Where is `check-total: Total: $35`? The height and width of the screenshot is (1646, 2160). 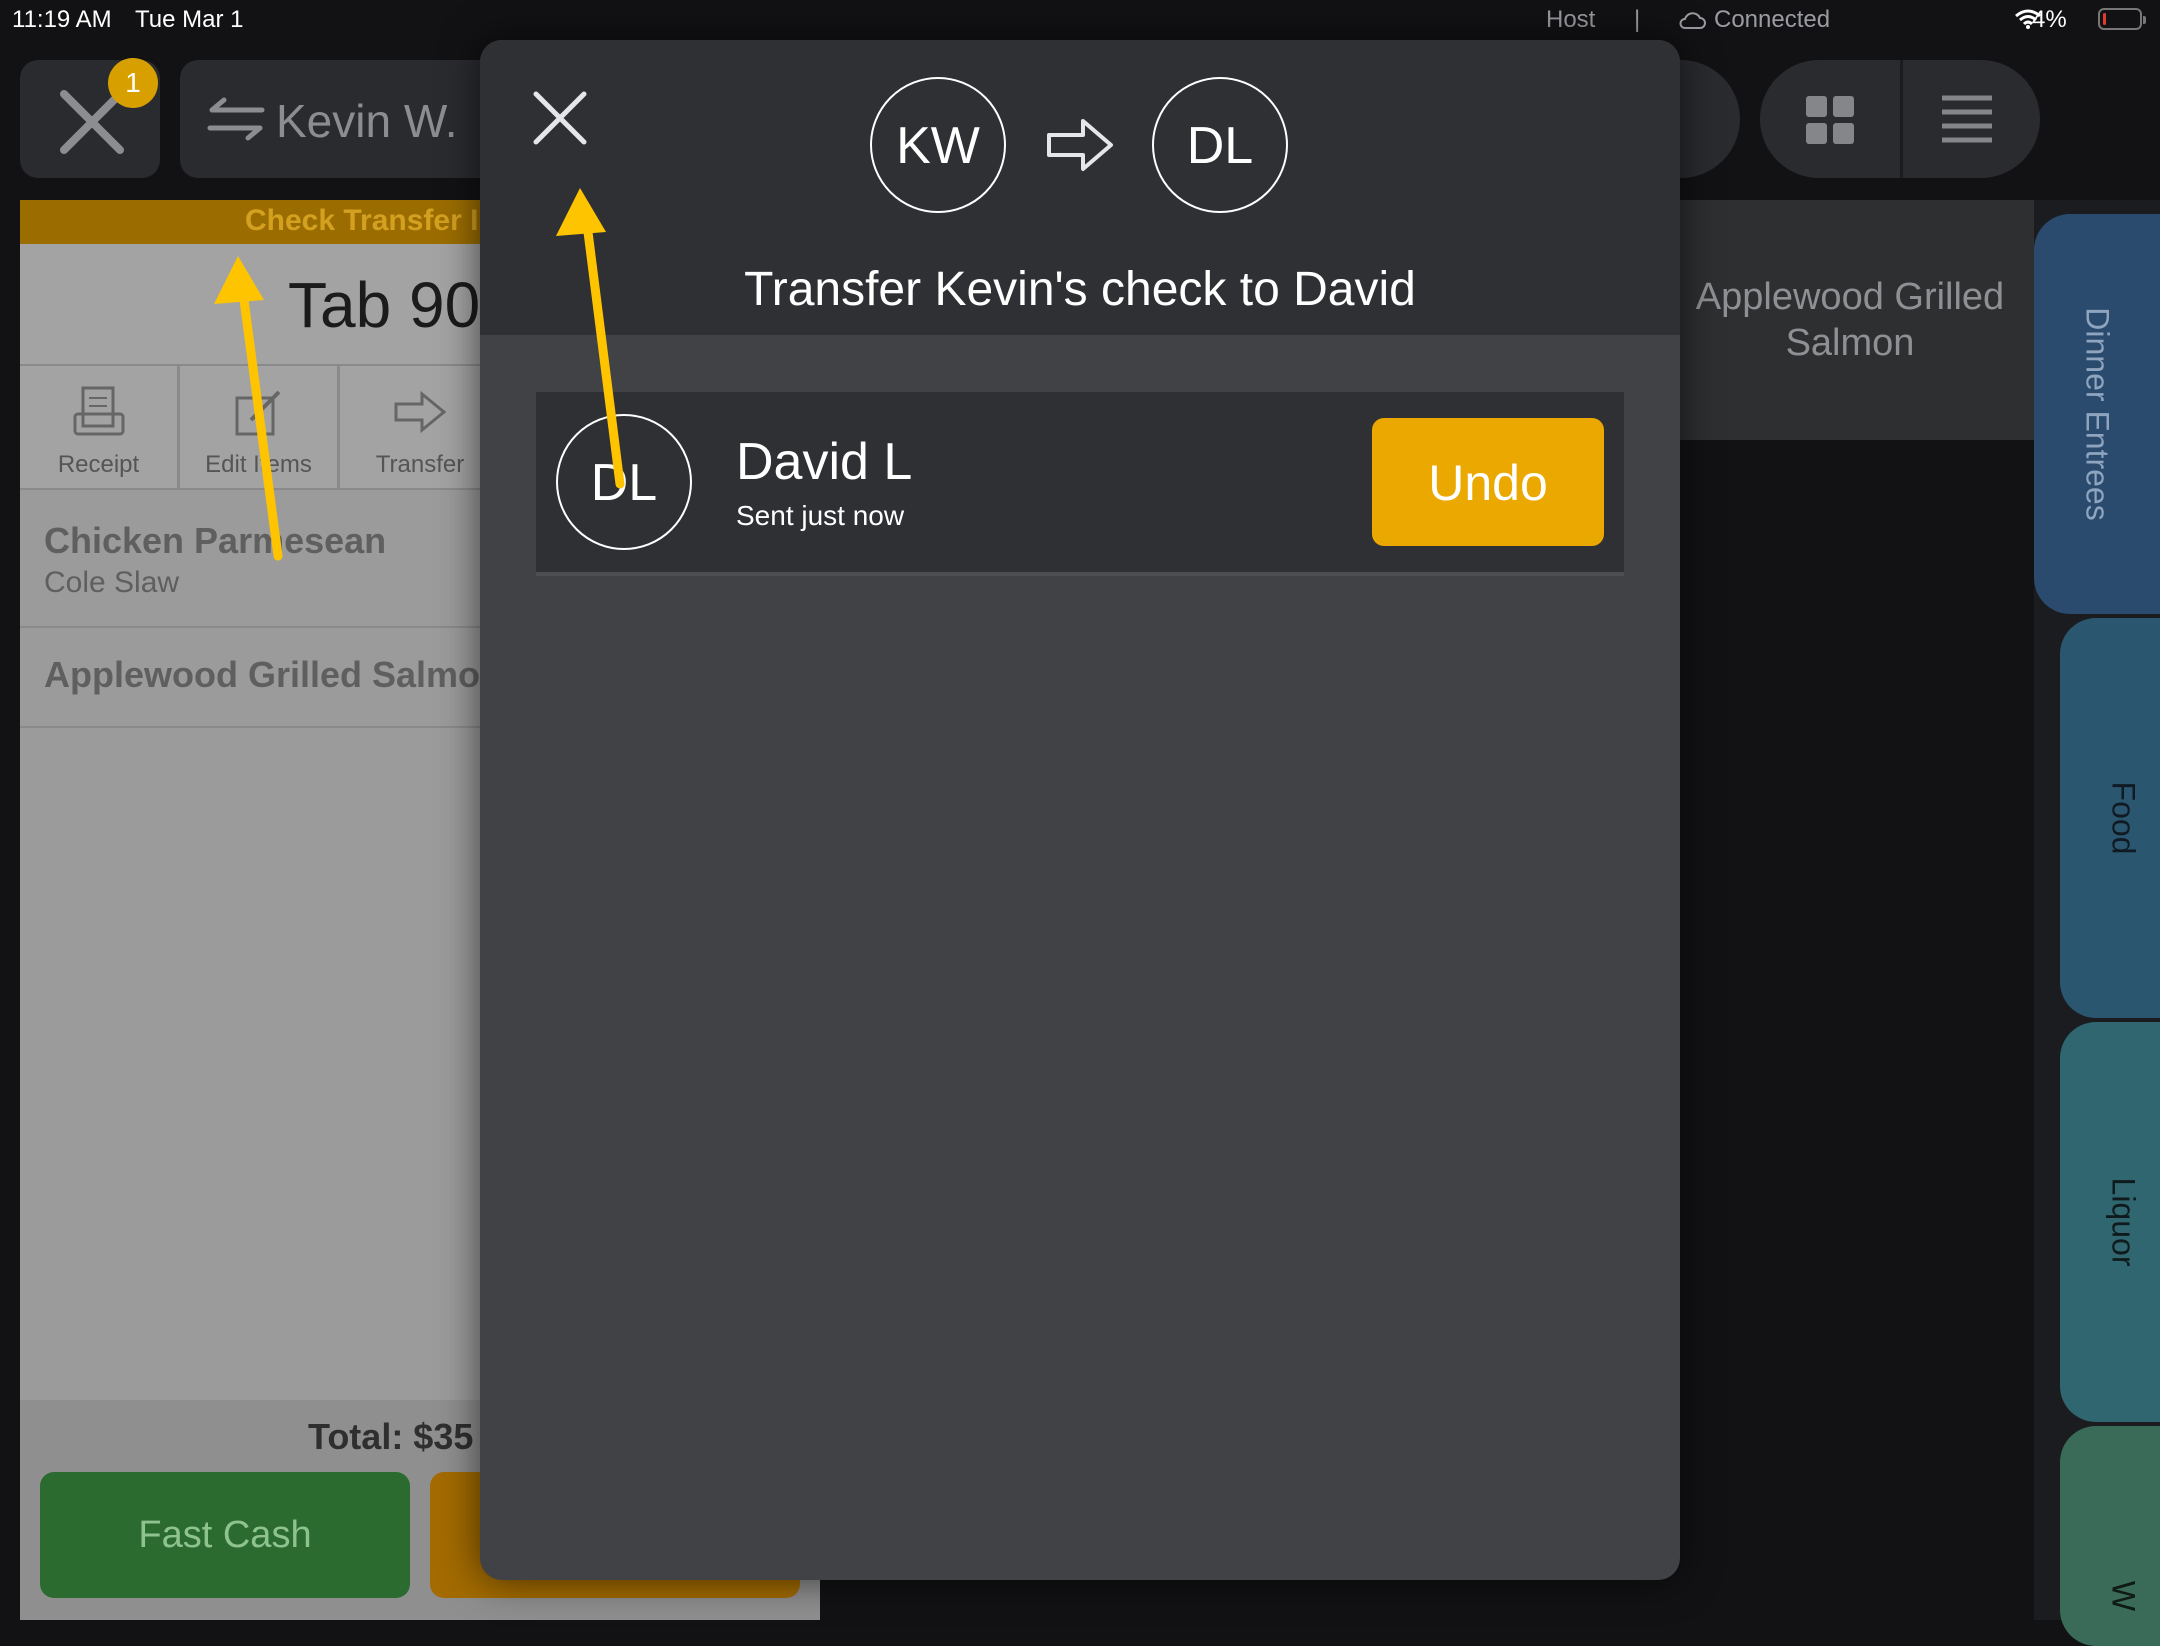
check-total: Total: $35 is located at coordinates (391, 1436).